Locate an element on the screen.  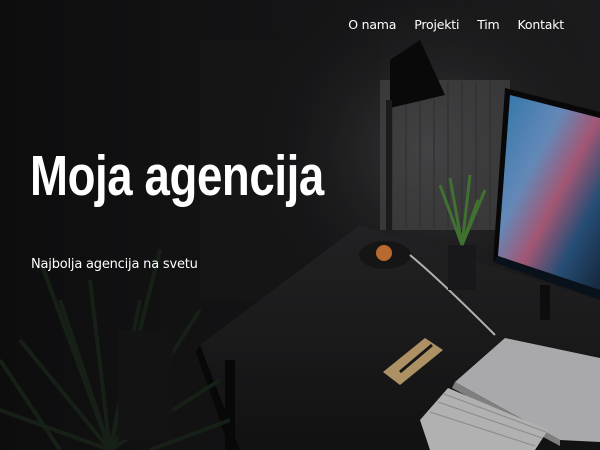
nav-link-o-nama: O nama is located at coordinates (372, 24).